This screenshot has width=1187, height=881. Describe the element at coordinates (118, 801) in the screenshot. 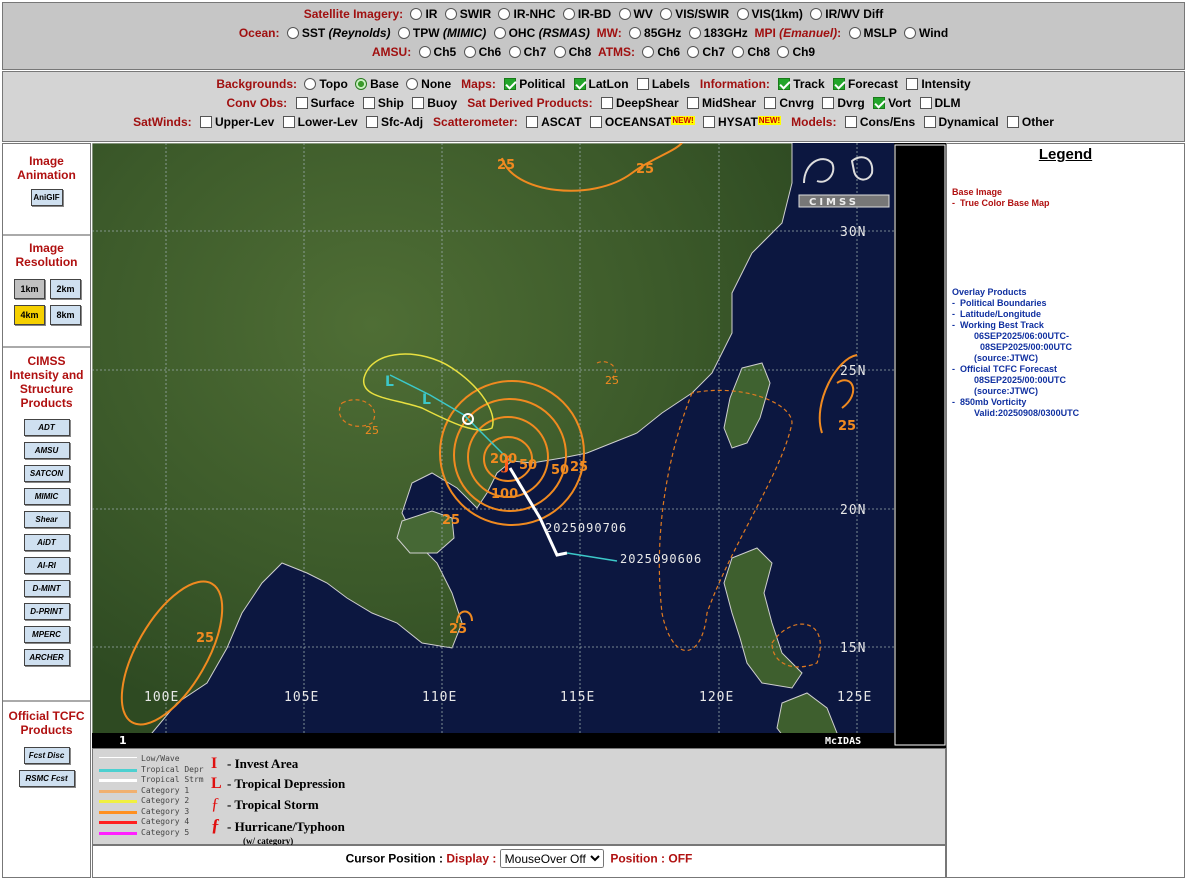

I see `track-key-line` at that location.